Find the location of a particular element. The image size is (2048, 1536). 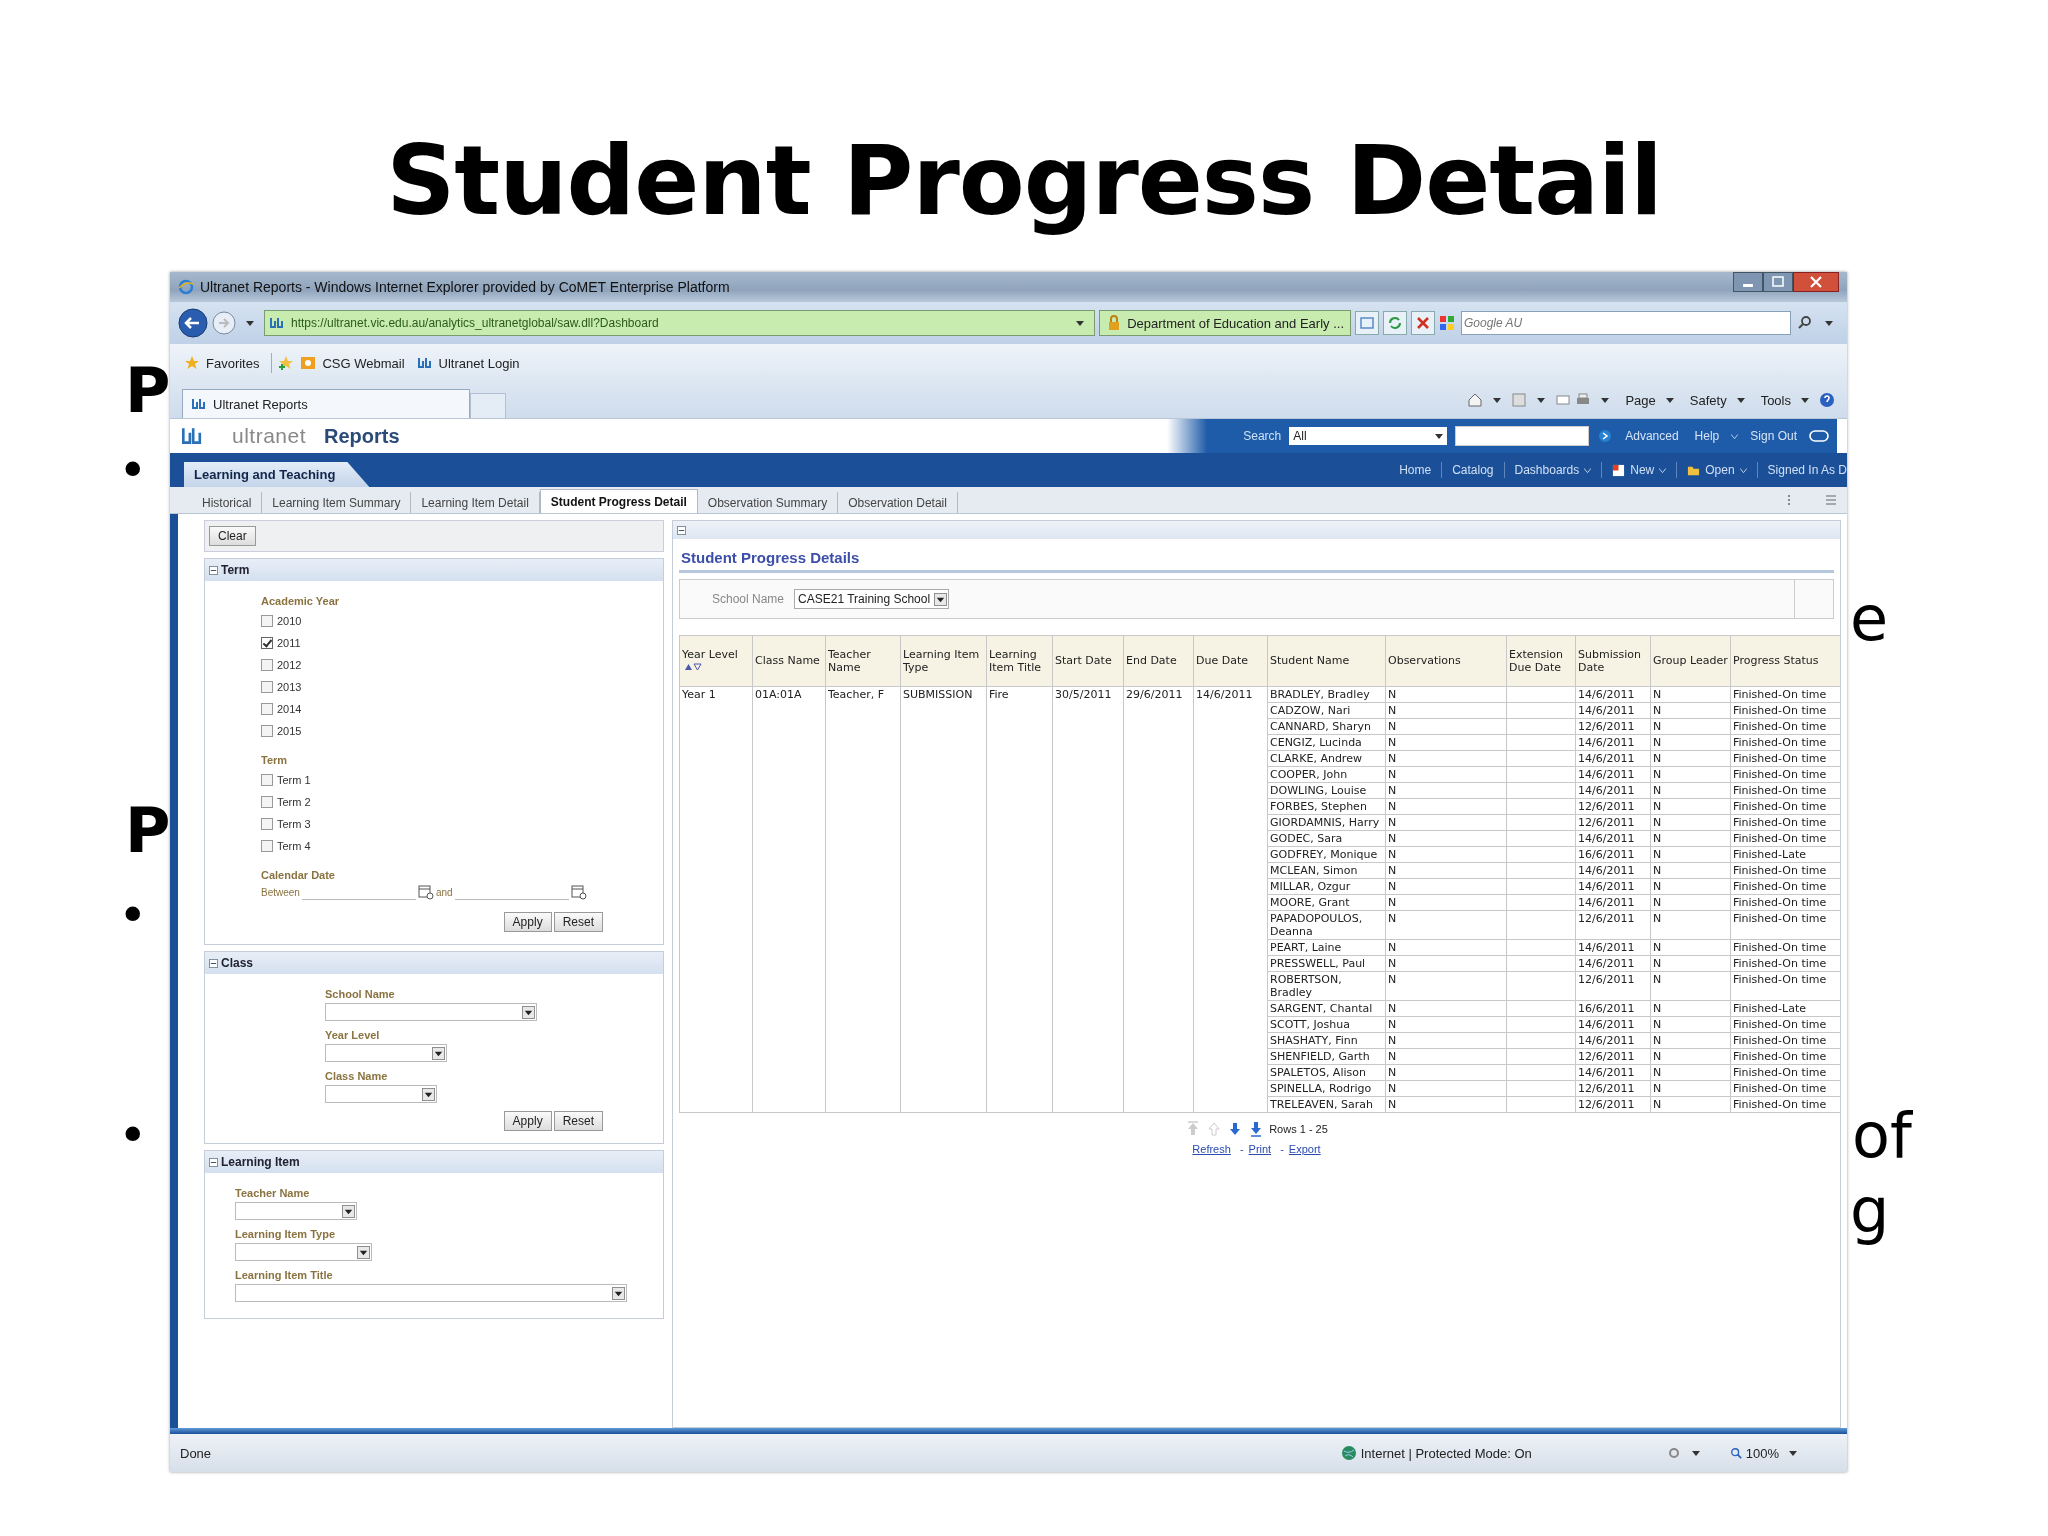

checkbox-label: 2014 is located at coordinates (289, 709).